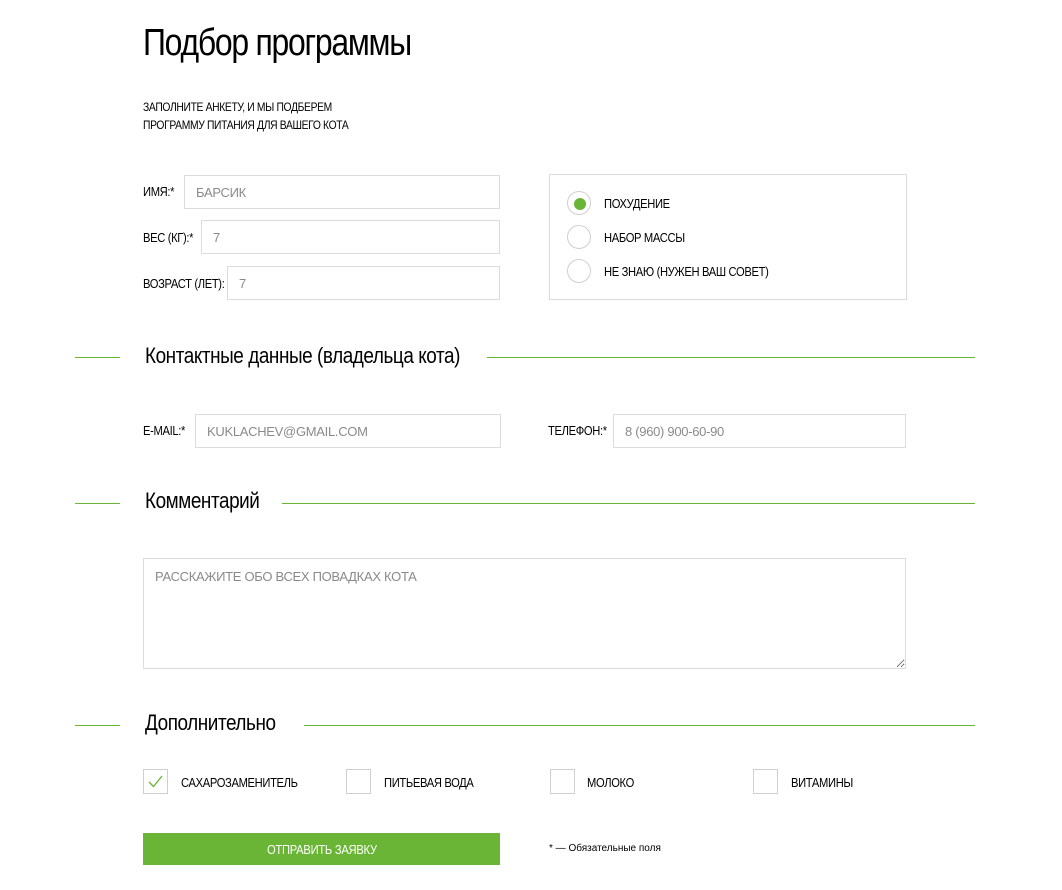 This screenshot has width=1062, height=890. I want to click on checkbox-milk, so click(562, 781).